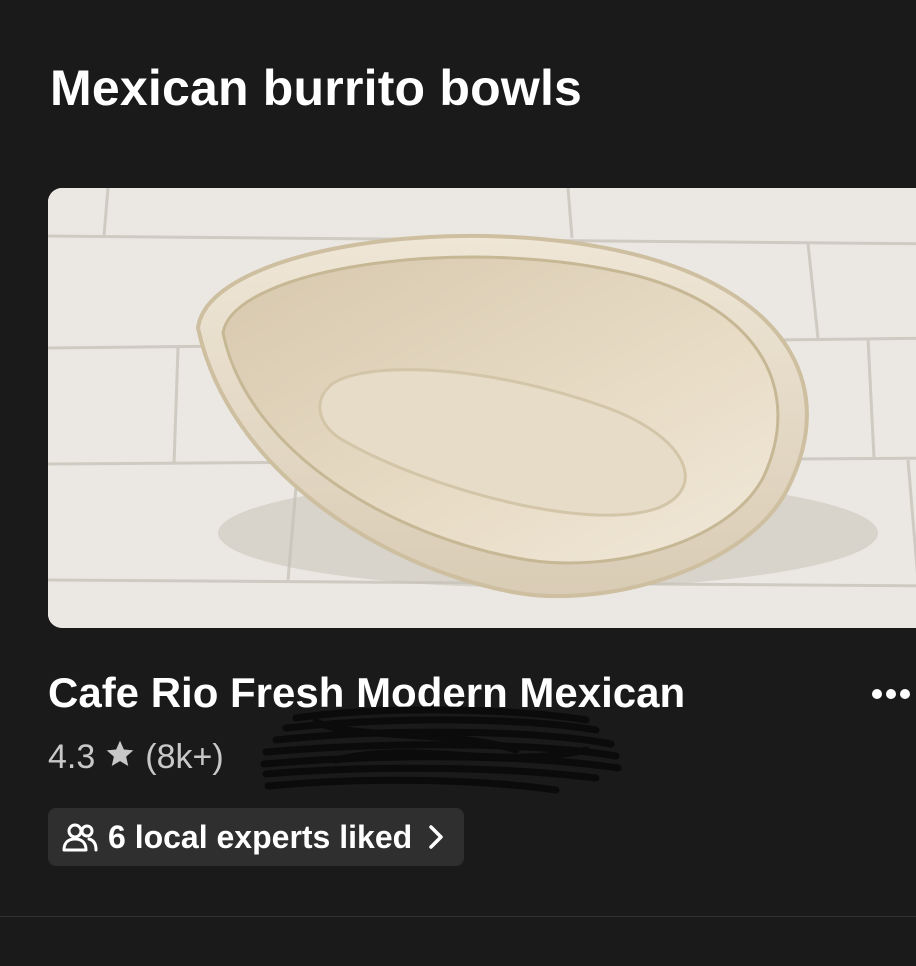 The image size is (916, 966). I want to click on rating-row: 4.3 (8k+), so click(136, 757).